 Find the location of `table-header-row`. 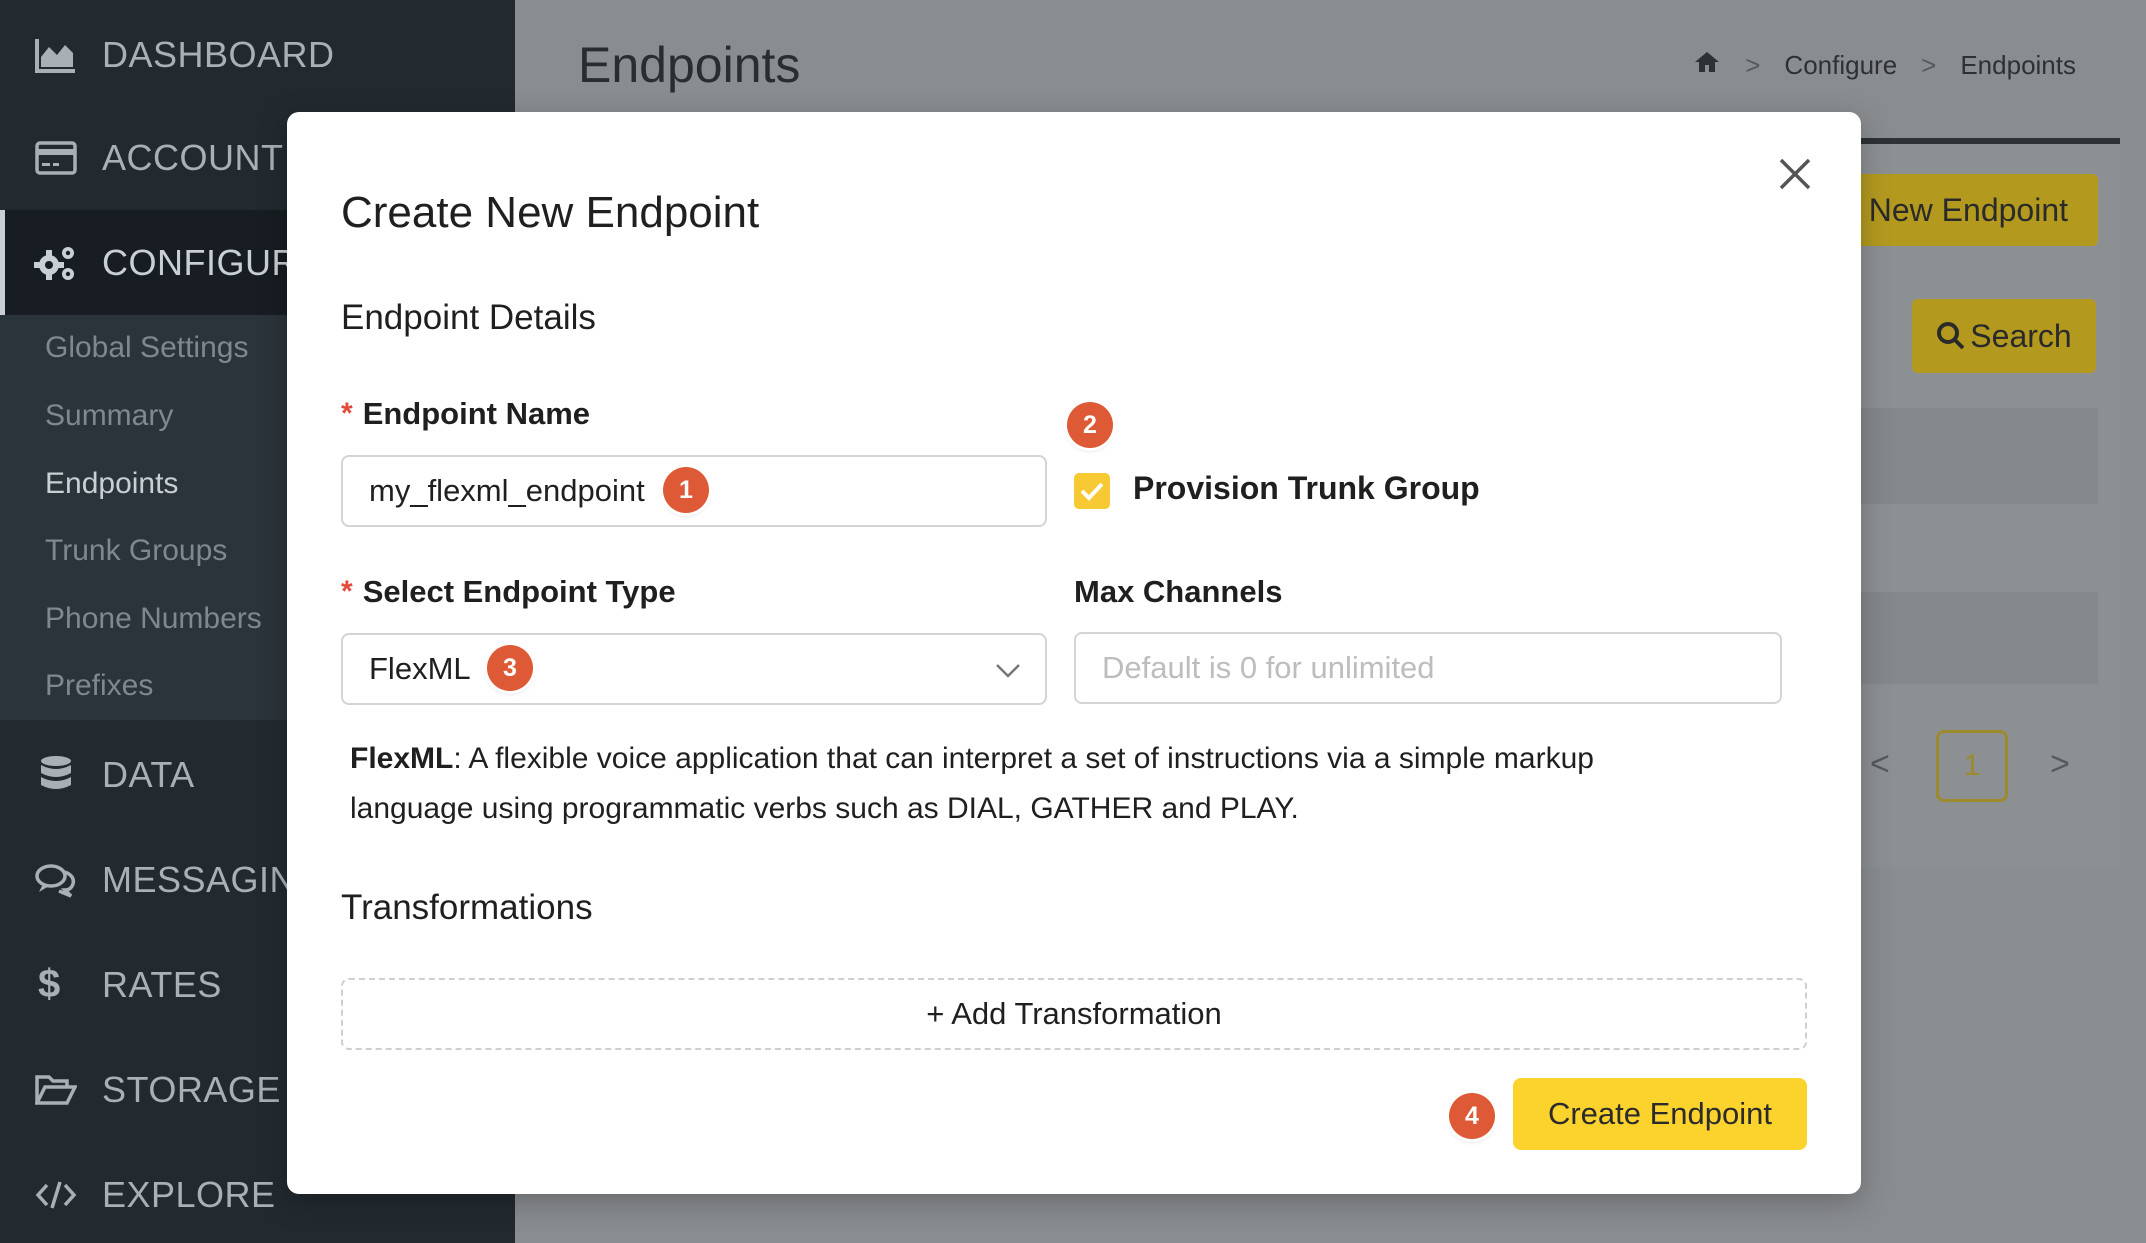

table-header-row is located at coordinates (1979, 456).